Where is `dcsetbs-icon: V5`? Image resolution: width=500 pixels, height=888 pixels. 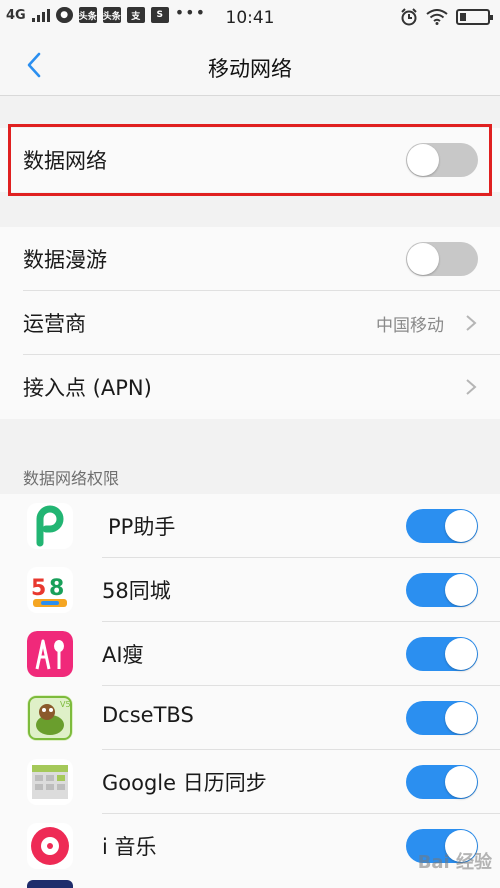 dcsetbs-icon: V5 is located at coordinates (50, 718).